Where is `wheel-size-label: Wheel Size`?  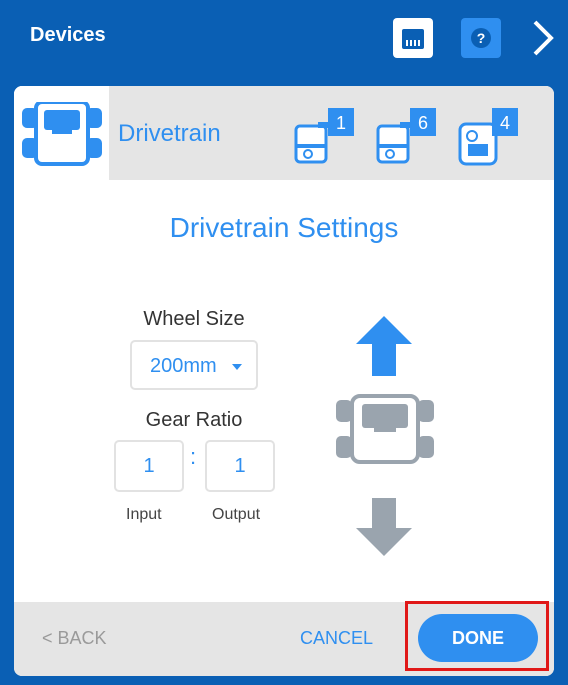 wheel-size-label: Wheel Size is located at coordinates (194, 319).